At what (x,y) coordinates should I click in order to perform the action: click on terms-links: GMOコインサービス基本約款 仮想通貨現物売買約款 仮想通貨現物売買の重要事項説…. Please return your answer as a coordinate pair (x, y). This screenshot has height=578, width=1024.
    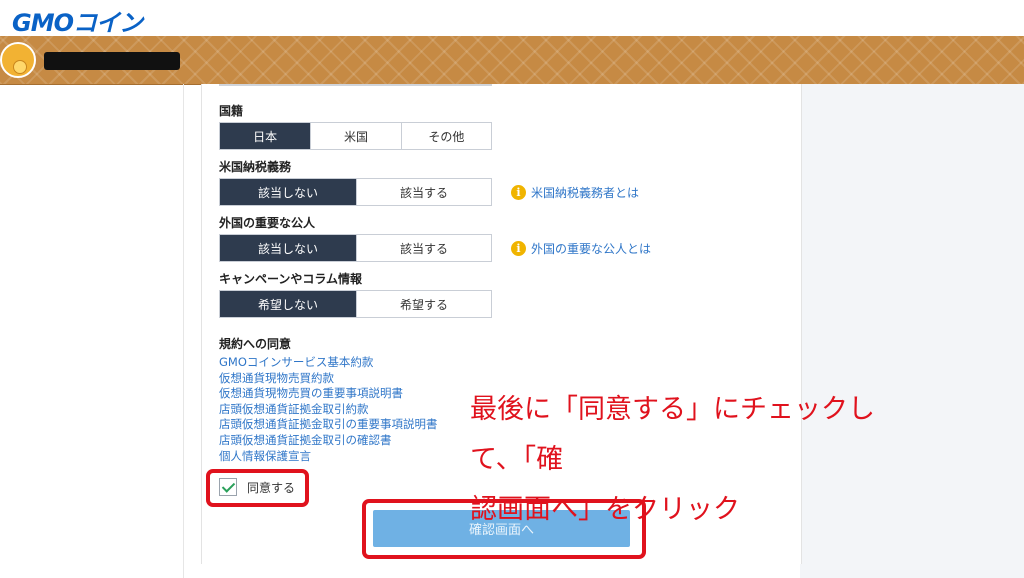
    Looking at the image, I should click on (328, 409).